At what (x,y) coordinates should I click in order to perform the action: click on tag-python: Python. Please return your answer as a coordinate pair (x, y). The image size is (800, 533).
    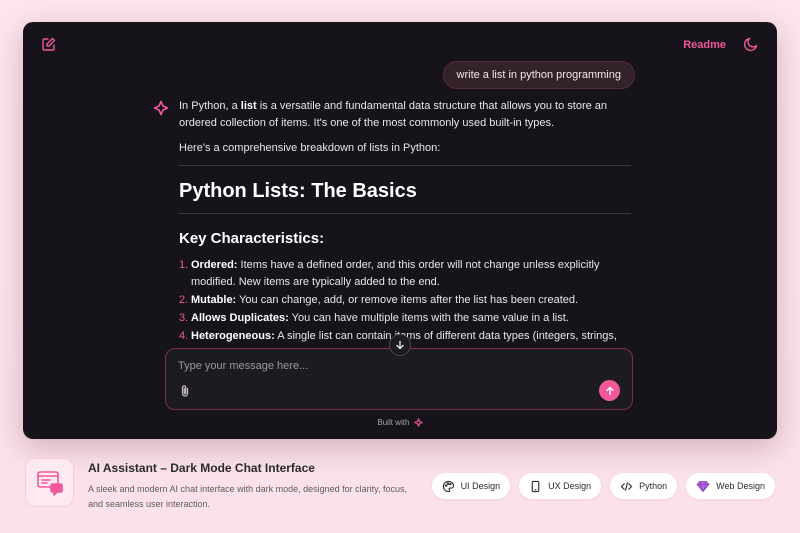
    Looking at the image, I should click on (644, 486).